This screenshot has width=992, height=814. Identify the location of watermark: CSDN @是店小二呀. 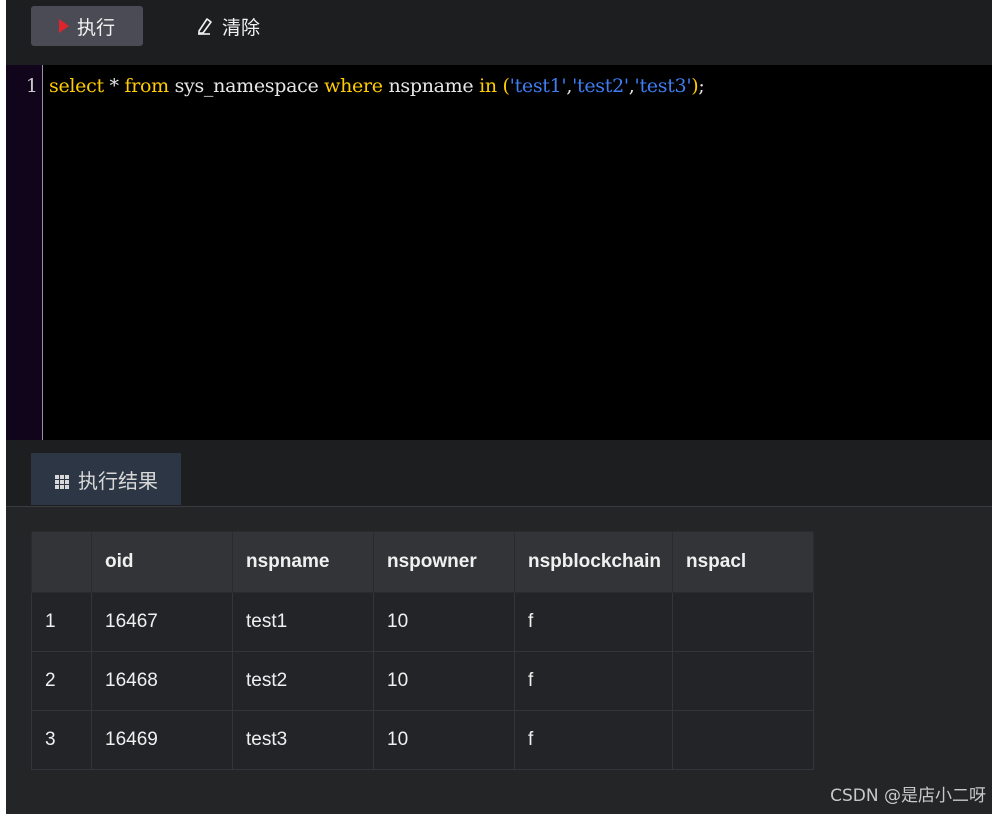
(908, 796).